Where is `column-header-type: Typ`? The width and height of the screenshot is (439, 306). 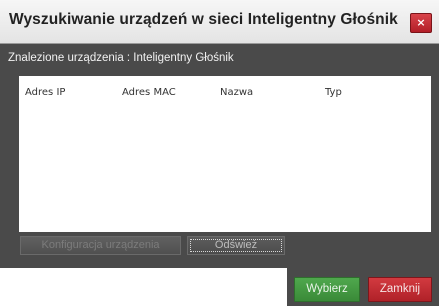
column-header-type: Typ is located at coordinates (333, 92).